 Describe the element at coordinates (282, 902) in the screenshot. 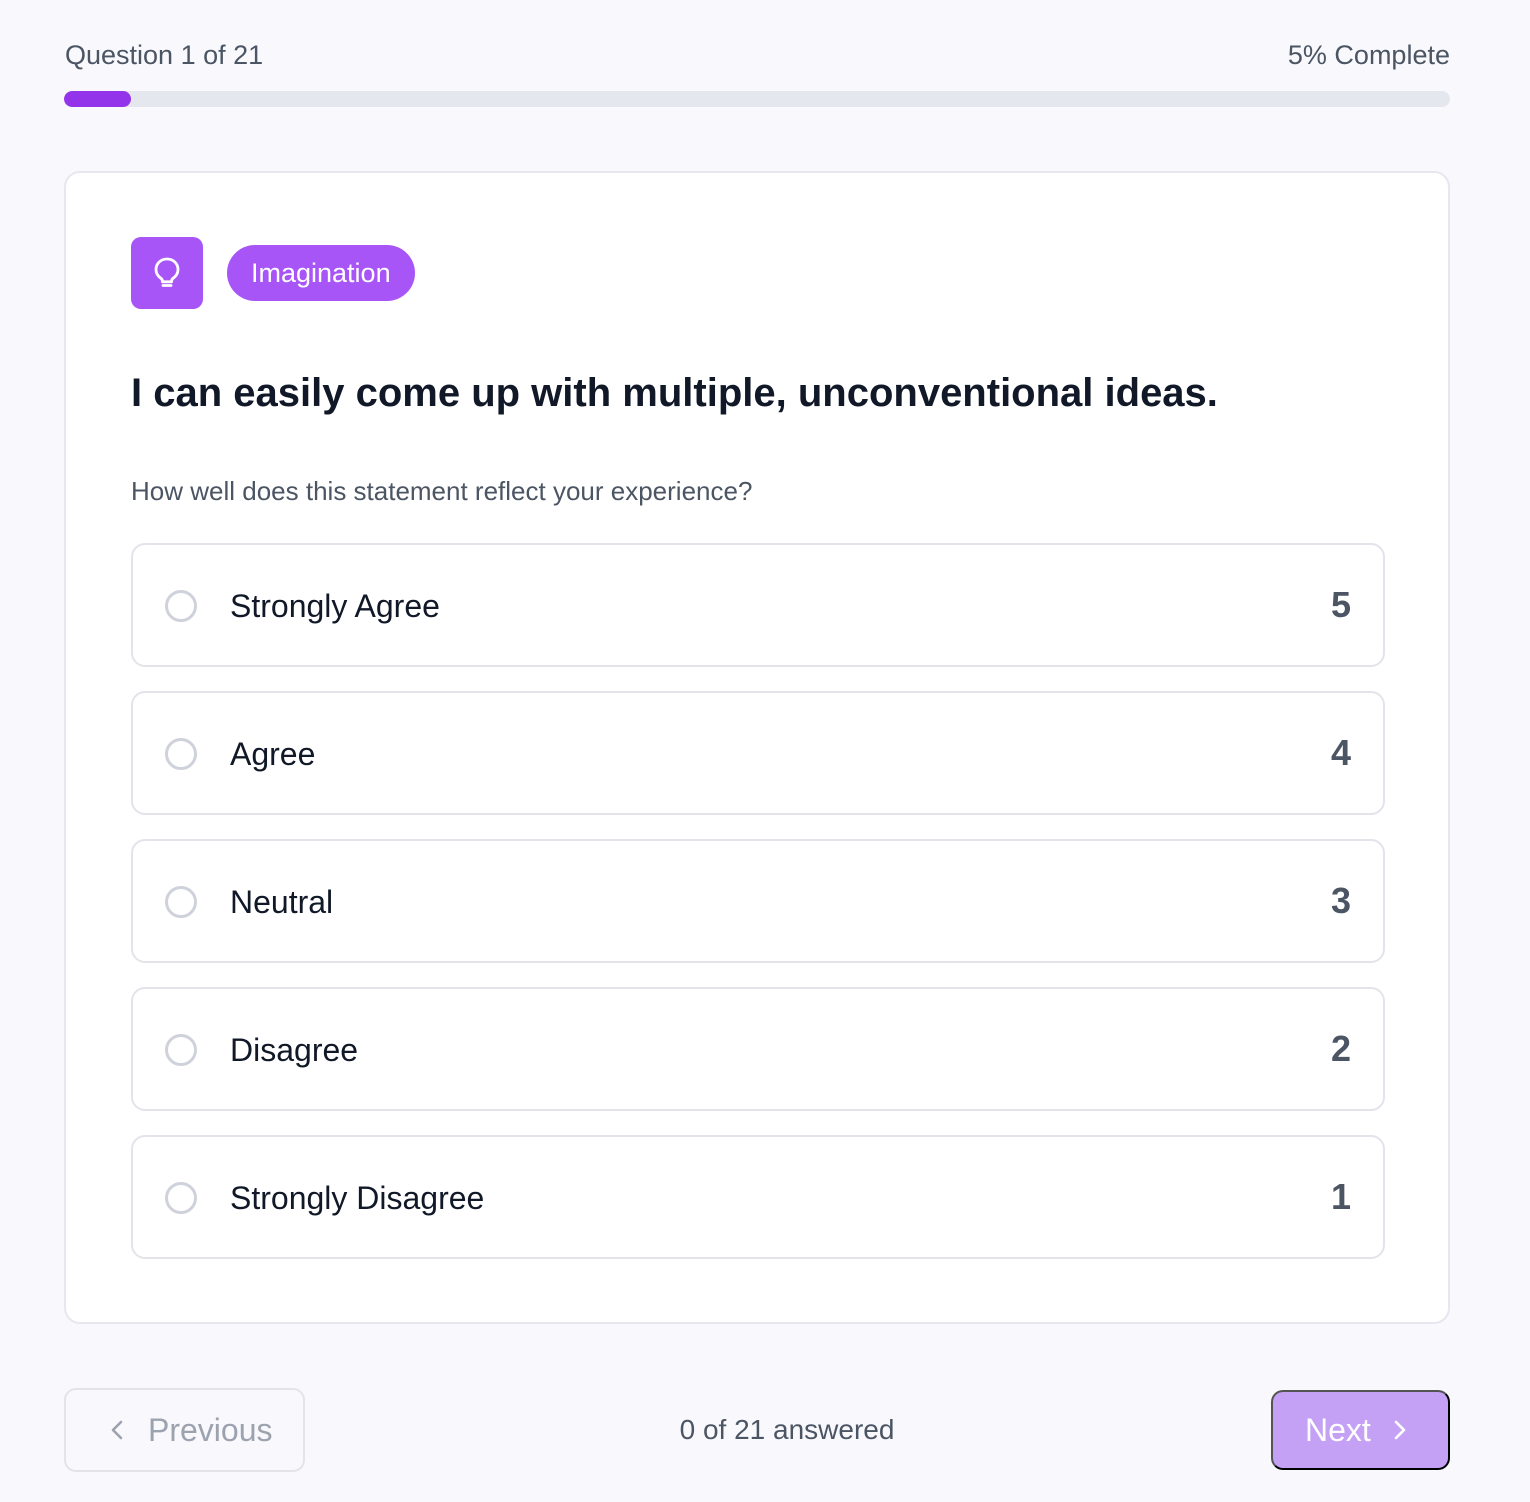

I see `option-label: Neutral` at that location.